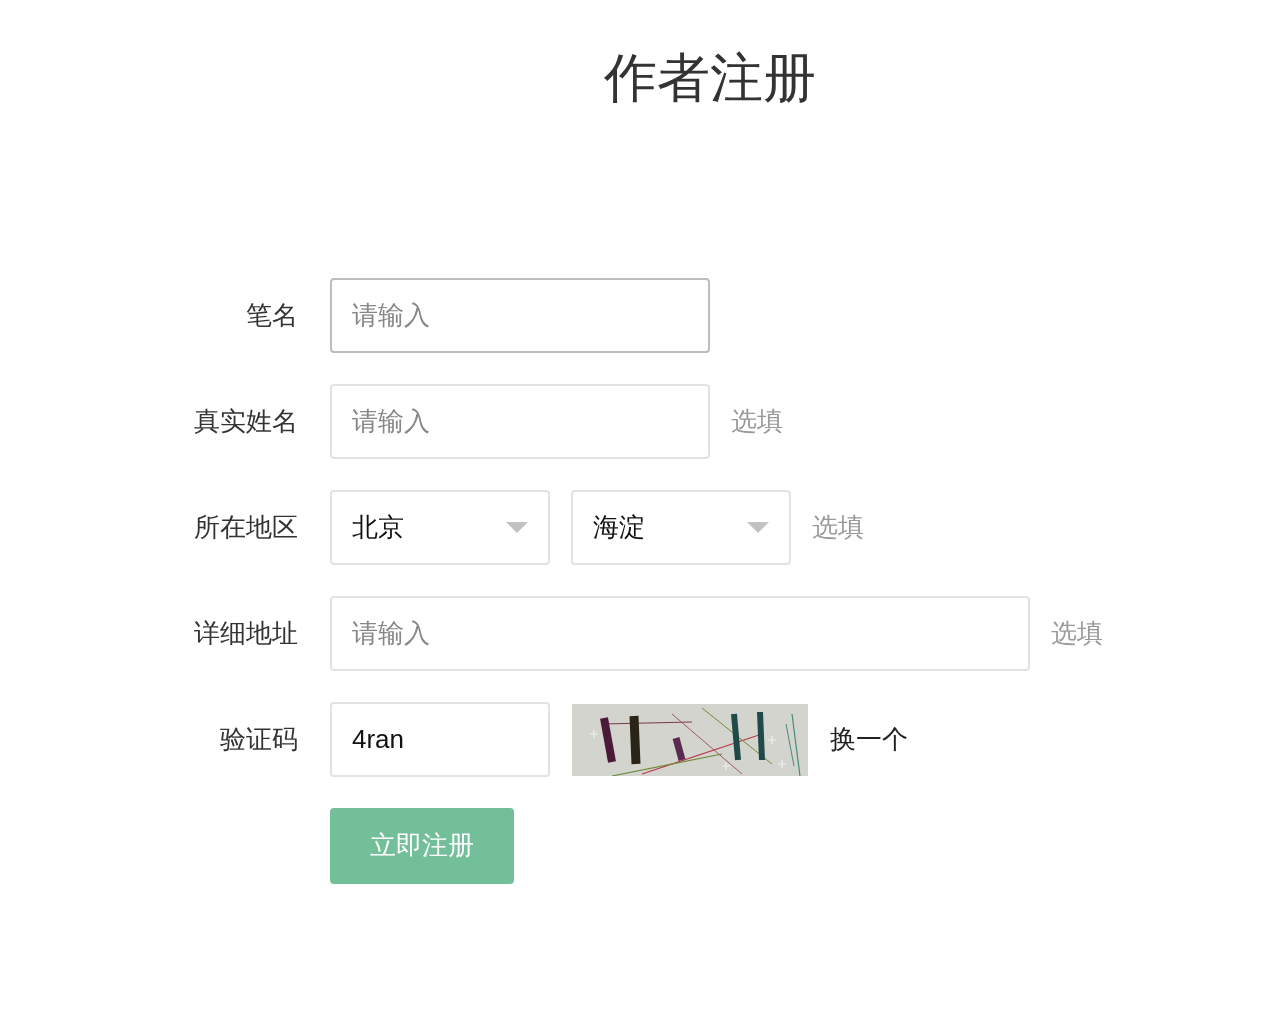 The width and height of the screenshot is (1272, 1026). Describe the element at coordinates (258, 739) in the screenshot. I see `field-label: 验证码` at that location.